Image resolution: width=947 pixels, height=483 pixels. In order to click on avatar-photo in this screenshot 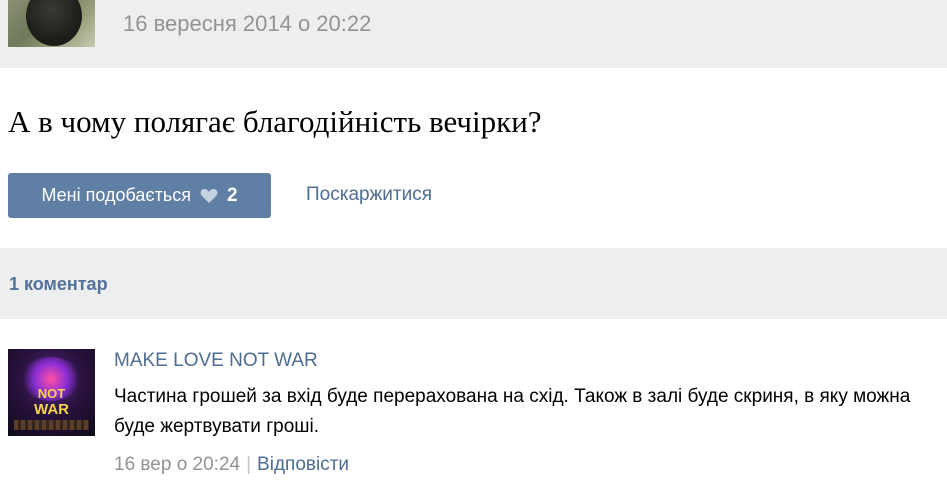, I will do `click(54, 23)`.